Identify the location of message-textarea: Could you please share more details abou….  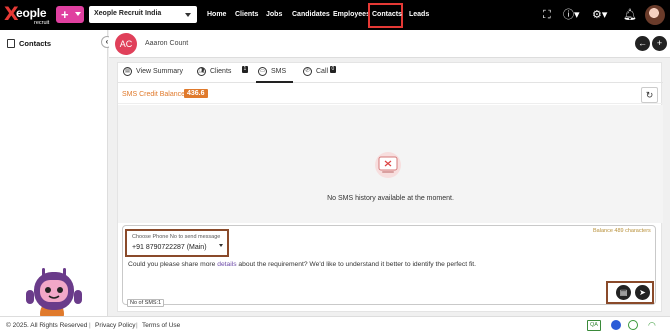
(302, 264).